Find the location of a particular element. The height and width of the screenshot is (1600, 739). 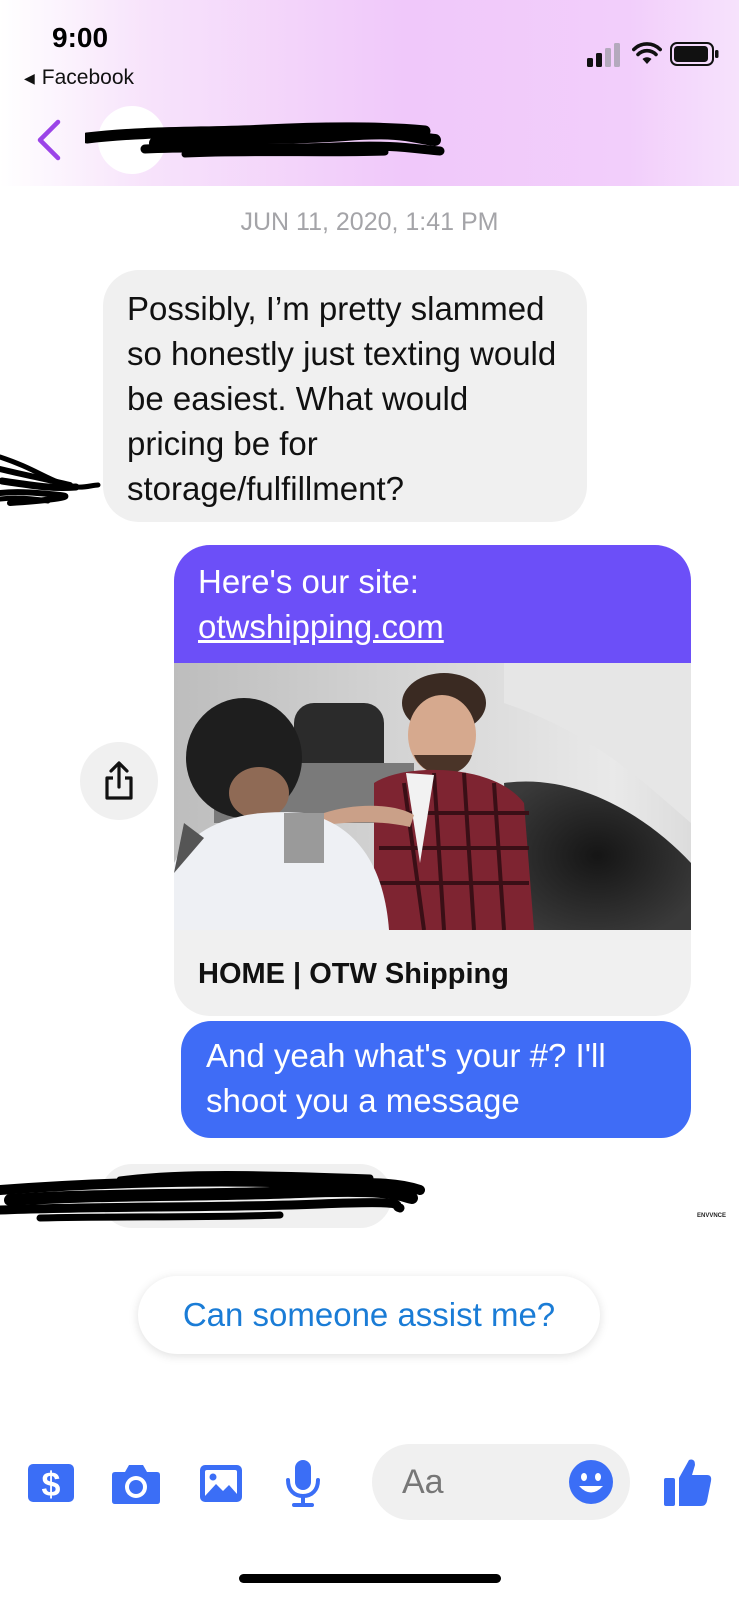

status-time: 9:00 is located at coordinates (80, 37).